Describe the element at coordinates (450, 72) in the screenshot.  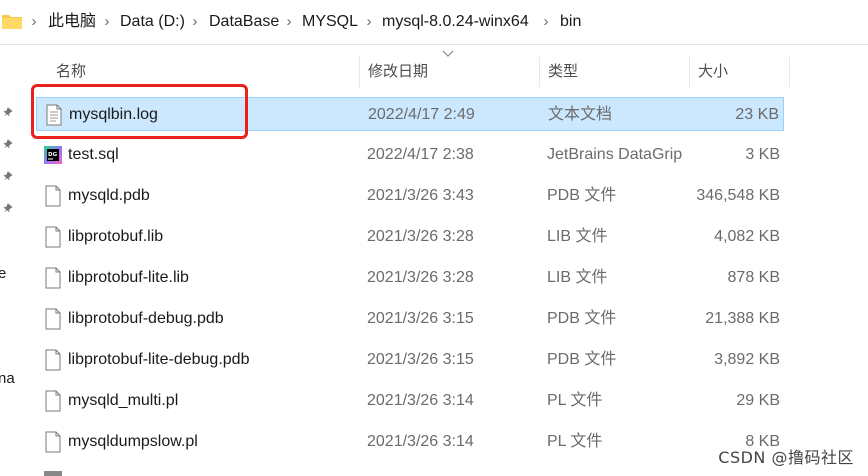
I see `column-date-modified: 修改日期` at that location.